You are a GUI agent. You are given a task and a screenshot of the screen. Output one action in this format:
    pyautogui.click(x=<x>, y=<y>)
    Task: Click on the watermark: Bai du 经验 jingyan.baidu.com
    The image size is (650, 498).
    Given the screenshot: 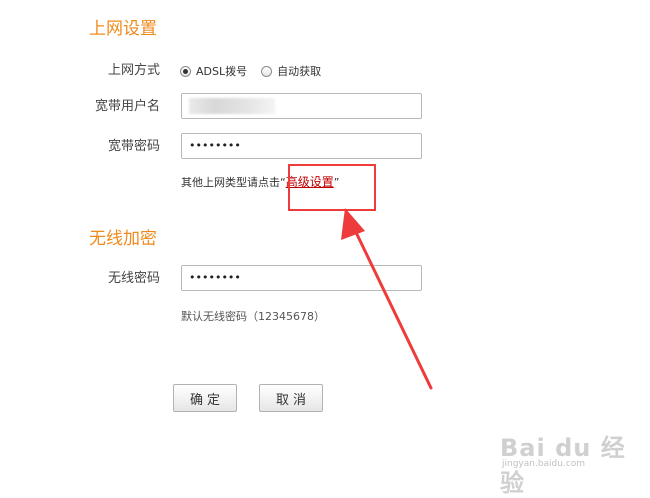 What is the action you would take?
    pyautogui.click(x=570, y=462)
    